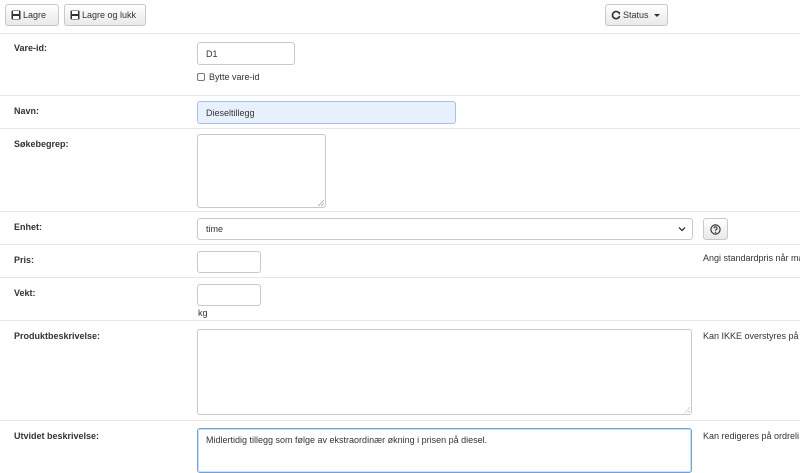  What do you see at coordinates (444, 372) in the screenshot?
I see `produktbeskrivelse-textarea` at bounding box center [444, 372].